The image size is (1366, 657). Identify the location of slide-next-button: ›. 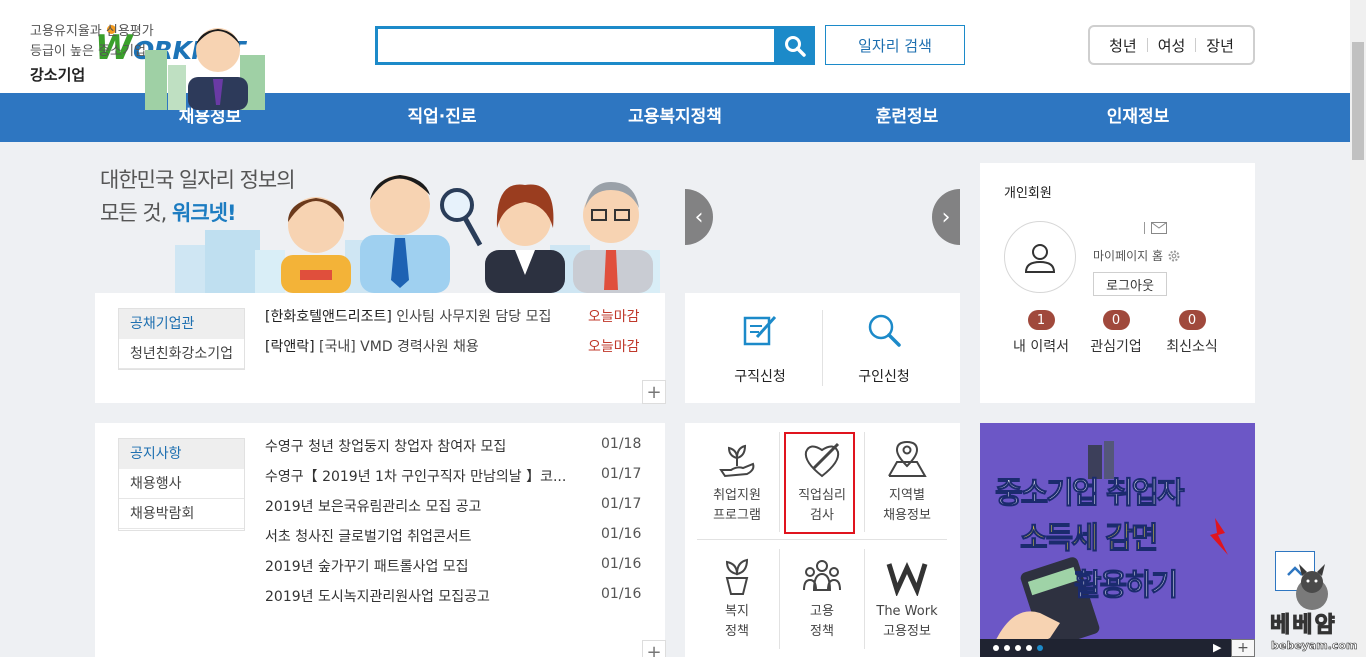
(946, 217).